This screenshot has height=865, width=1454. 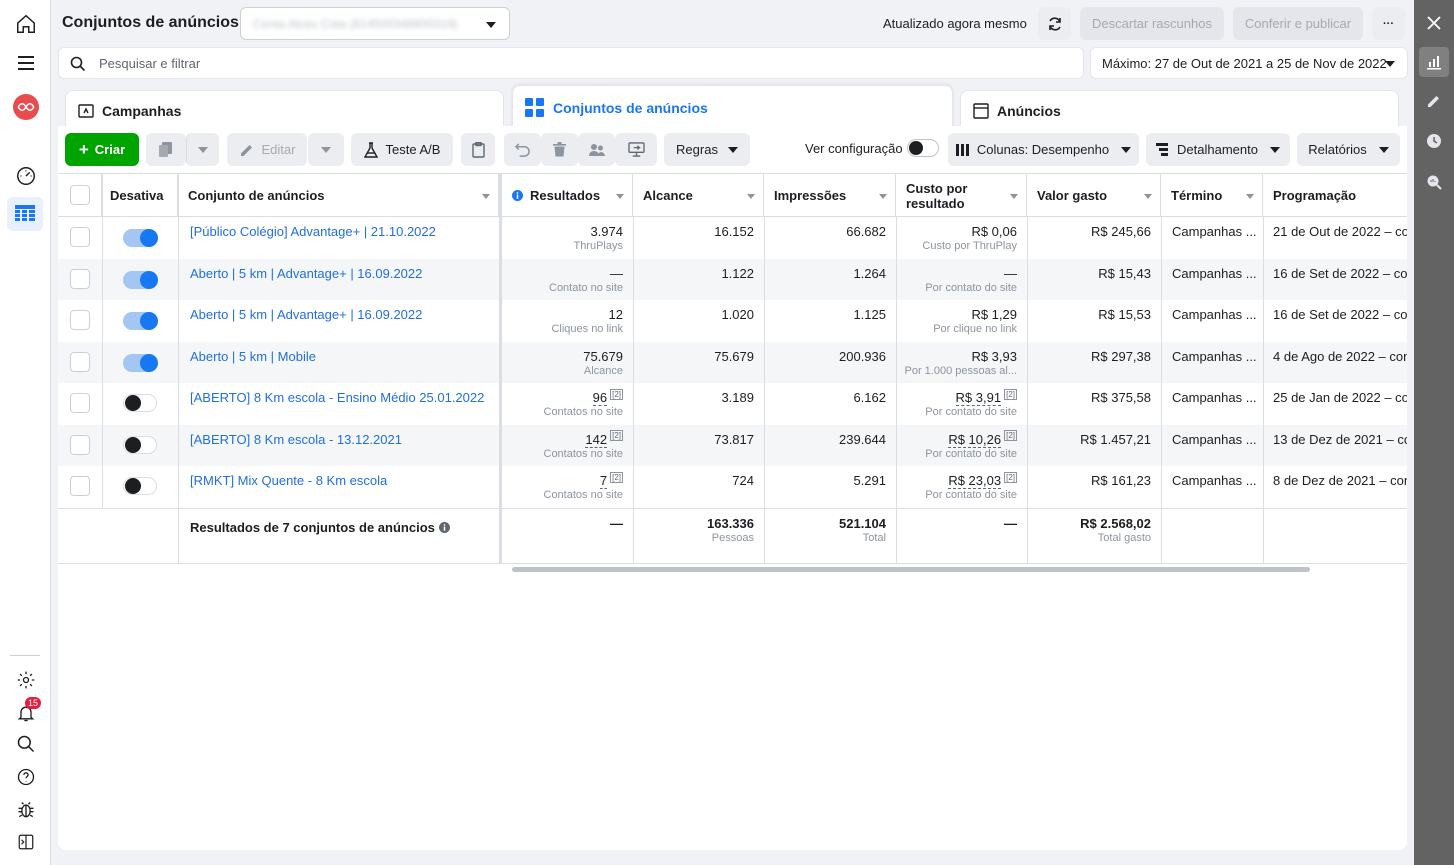 What do you see at coordinates (559, 149) in the screenshot?
I see `delete-button` at bounding box center [559, 149].